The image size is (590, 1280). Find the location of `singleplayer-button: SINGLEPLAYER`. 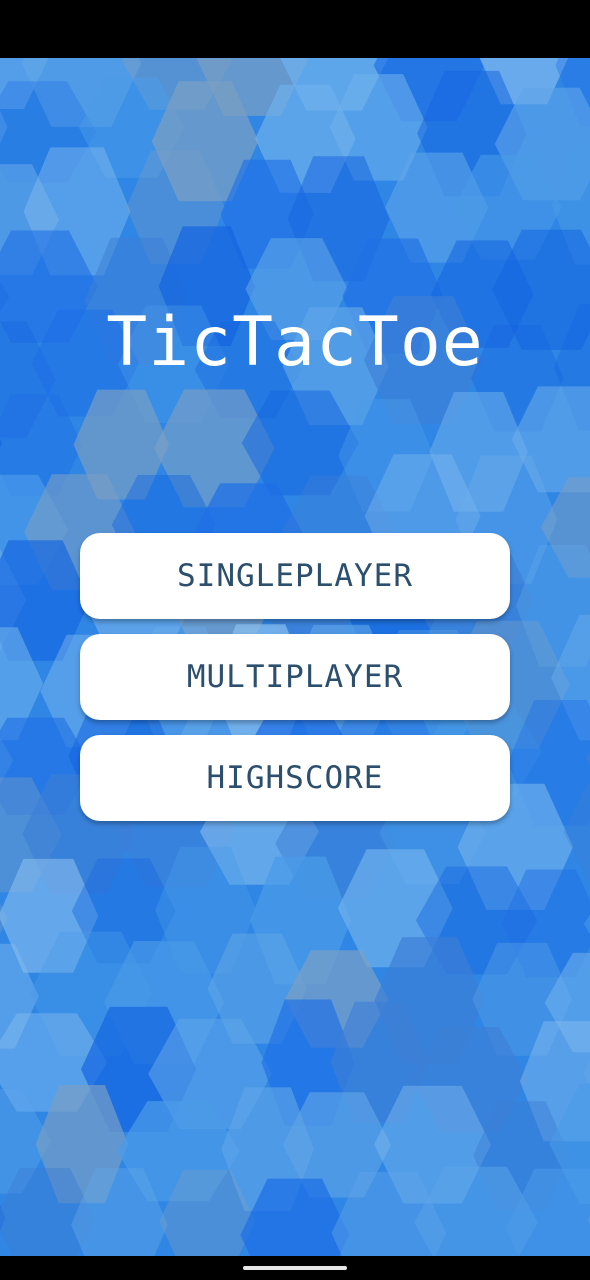

singleplayer-button: SINGLEPLAYER is located at coordinates (295, 576).